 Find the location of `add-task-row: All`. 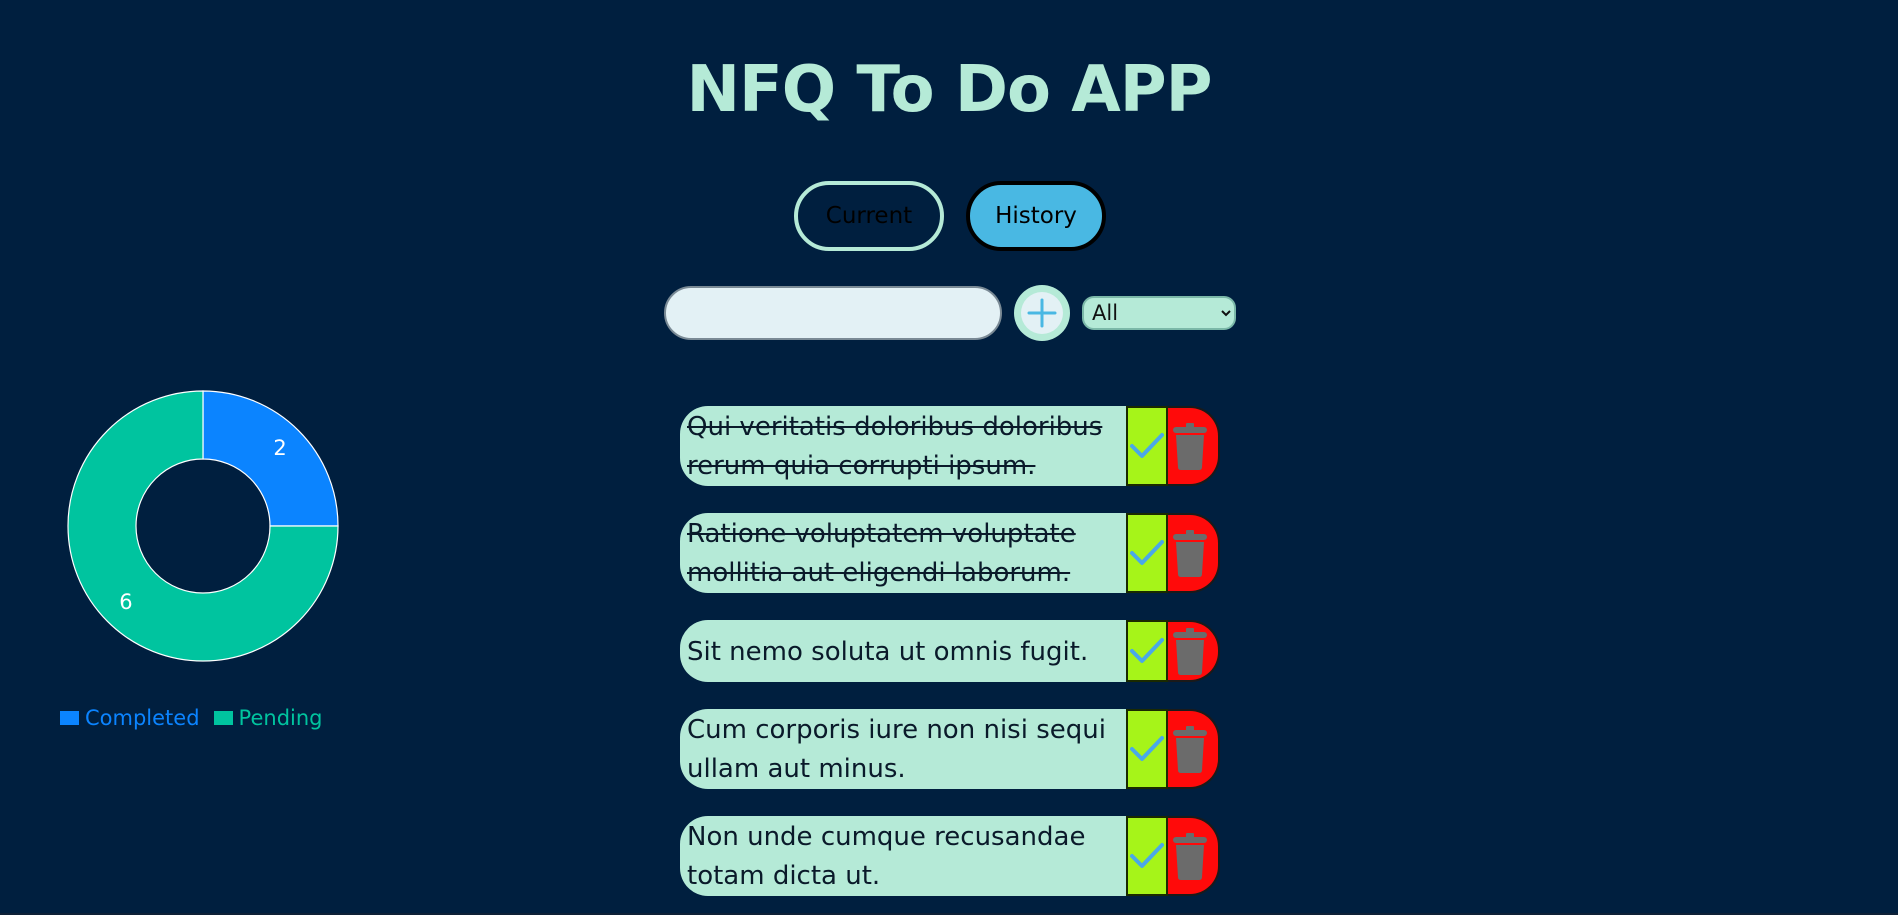

add-task-row: All is located at coordinates (950, 313).